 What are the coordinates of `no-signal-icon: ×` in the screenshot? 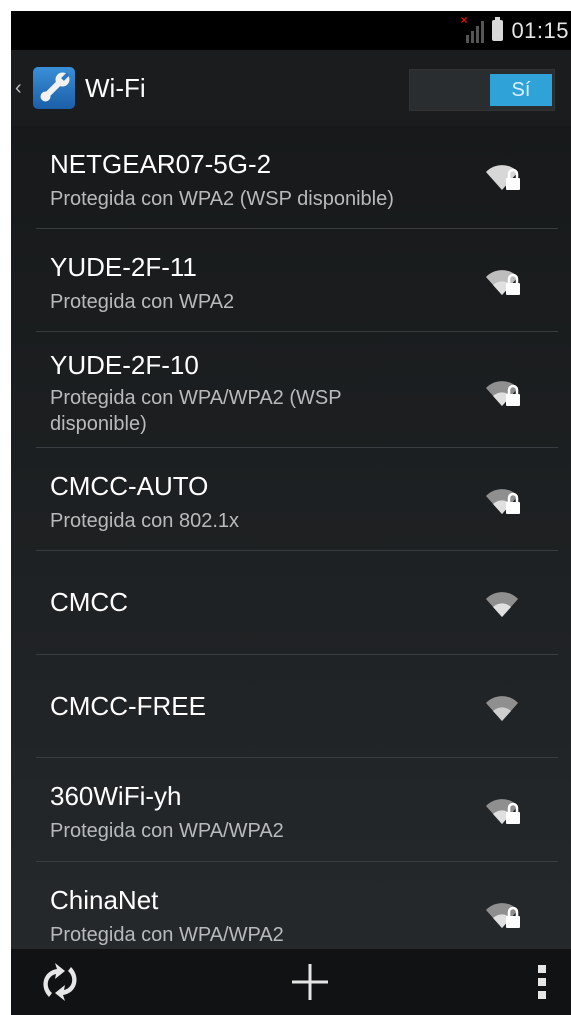 It's located at (473, 29).